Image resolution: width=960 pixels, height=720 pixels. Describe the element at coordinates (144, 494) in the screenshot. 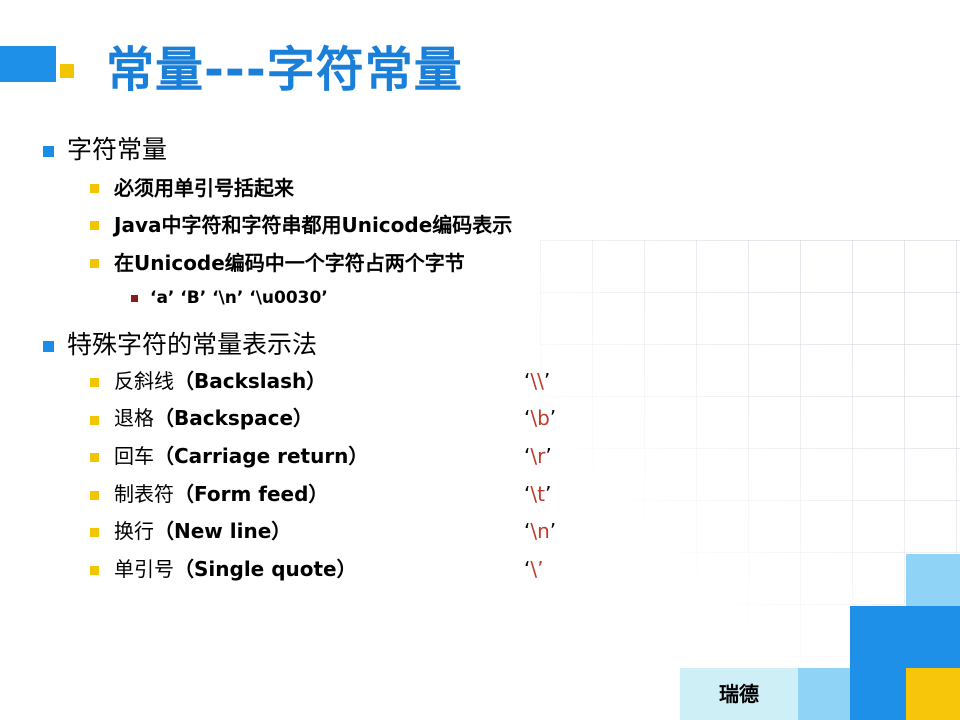

I see `escape-name-cn: 制表符` at that location.